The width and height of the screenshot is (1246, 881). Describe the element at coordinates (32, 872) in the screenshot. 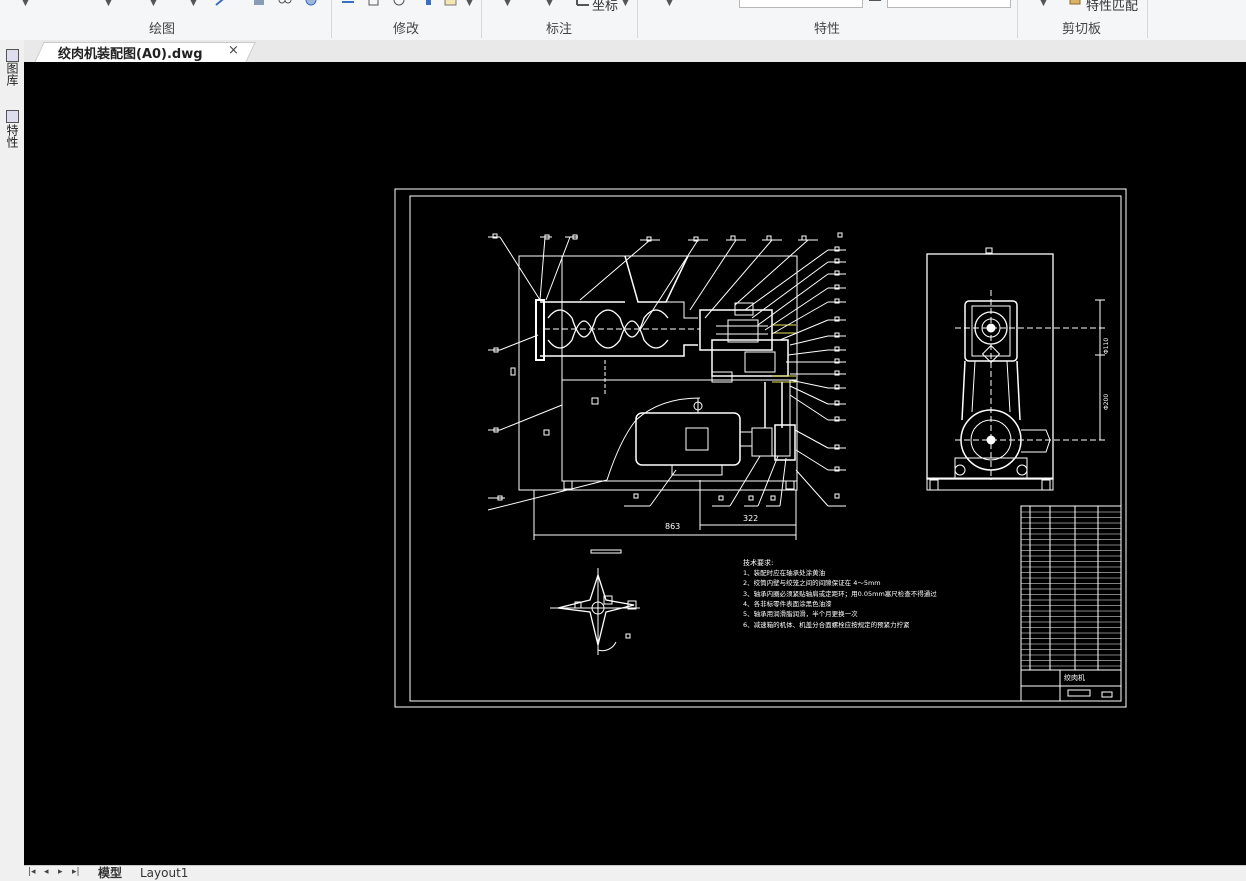

I see `nav-first-icon: |◂` at that location.